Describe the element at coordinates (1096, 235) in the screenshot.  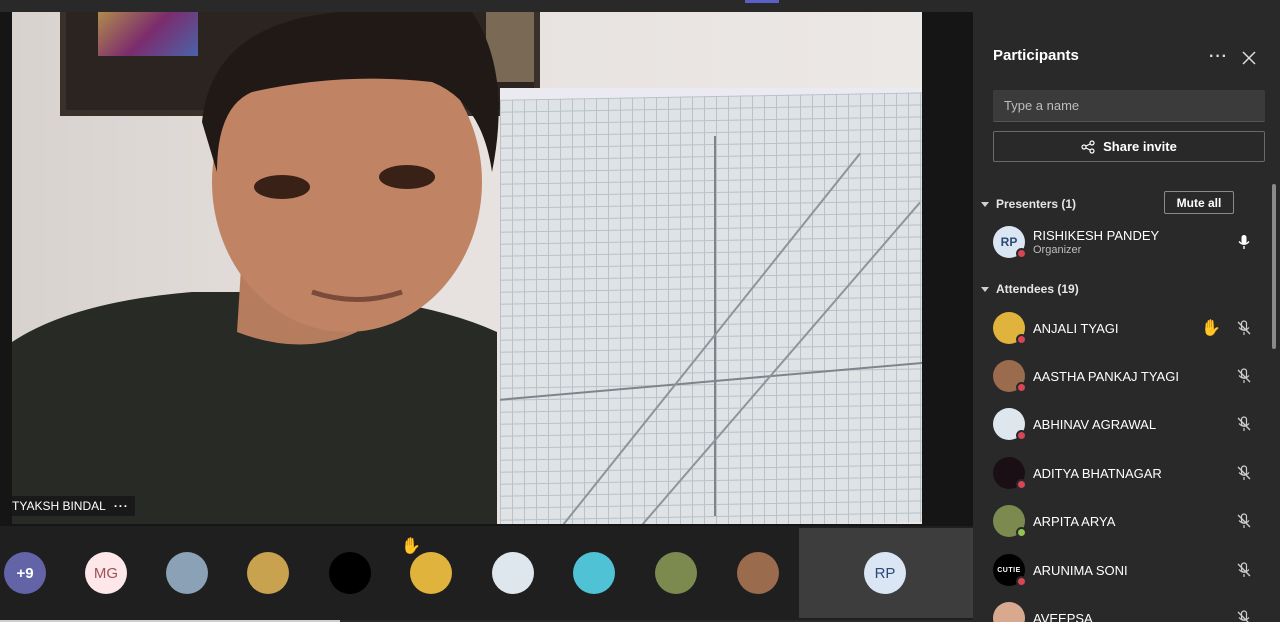
I see `participant-name: RISHIKESH PANDEY` at that location.